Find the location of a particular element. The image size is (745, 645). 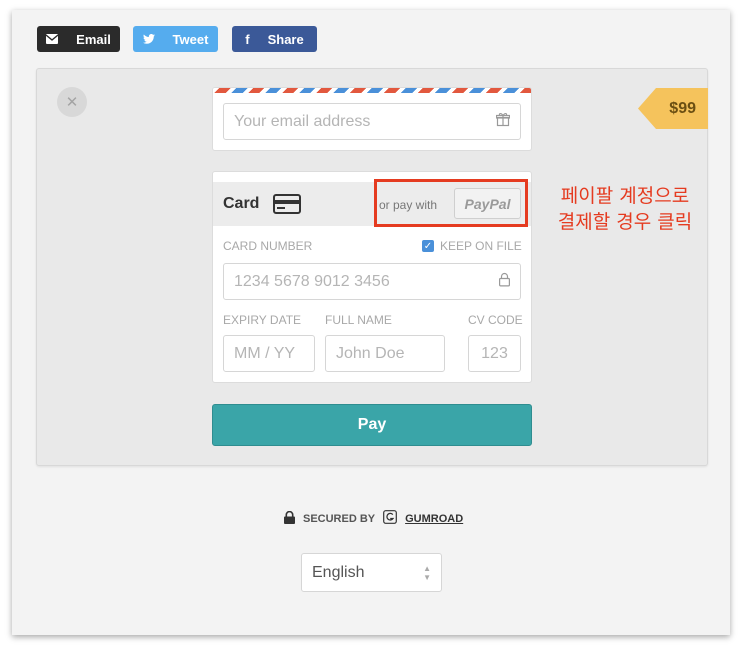

language-selected-value: English is located at coordinates (338, 572).